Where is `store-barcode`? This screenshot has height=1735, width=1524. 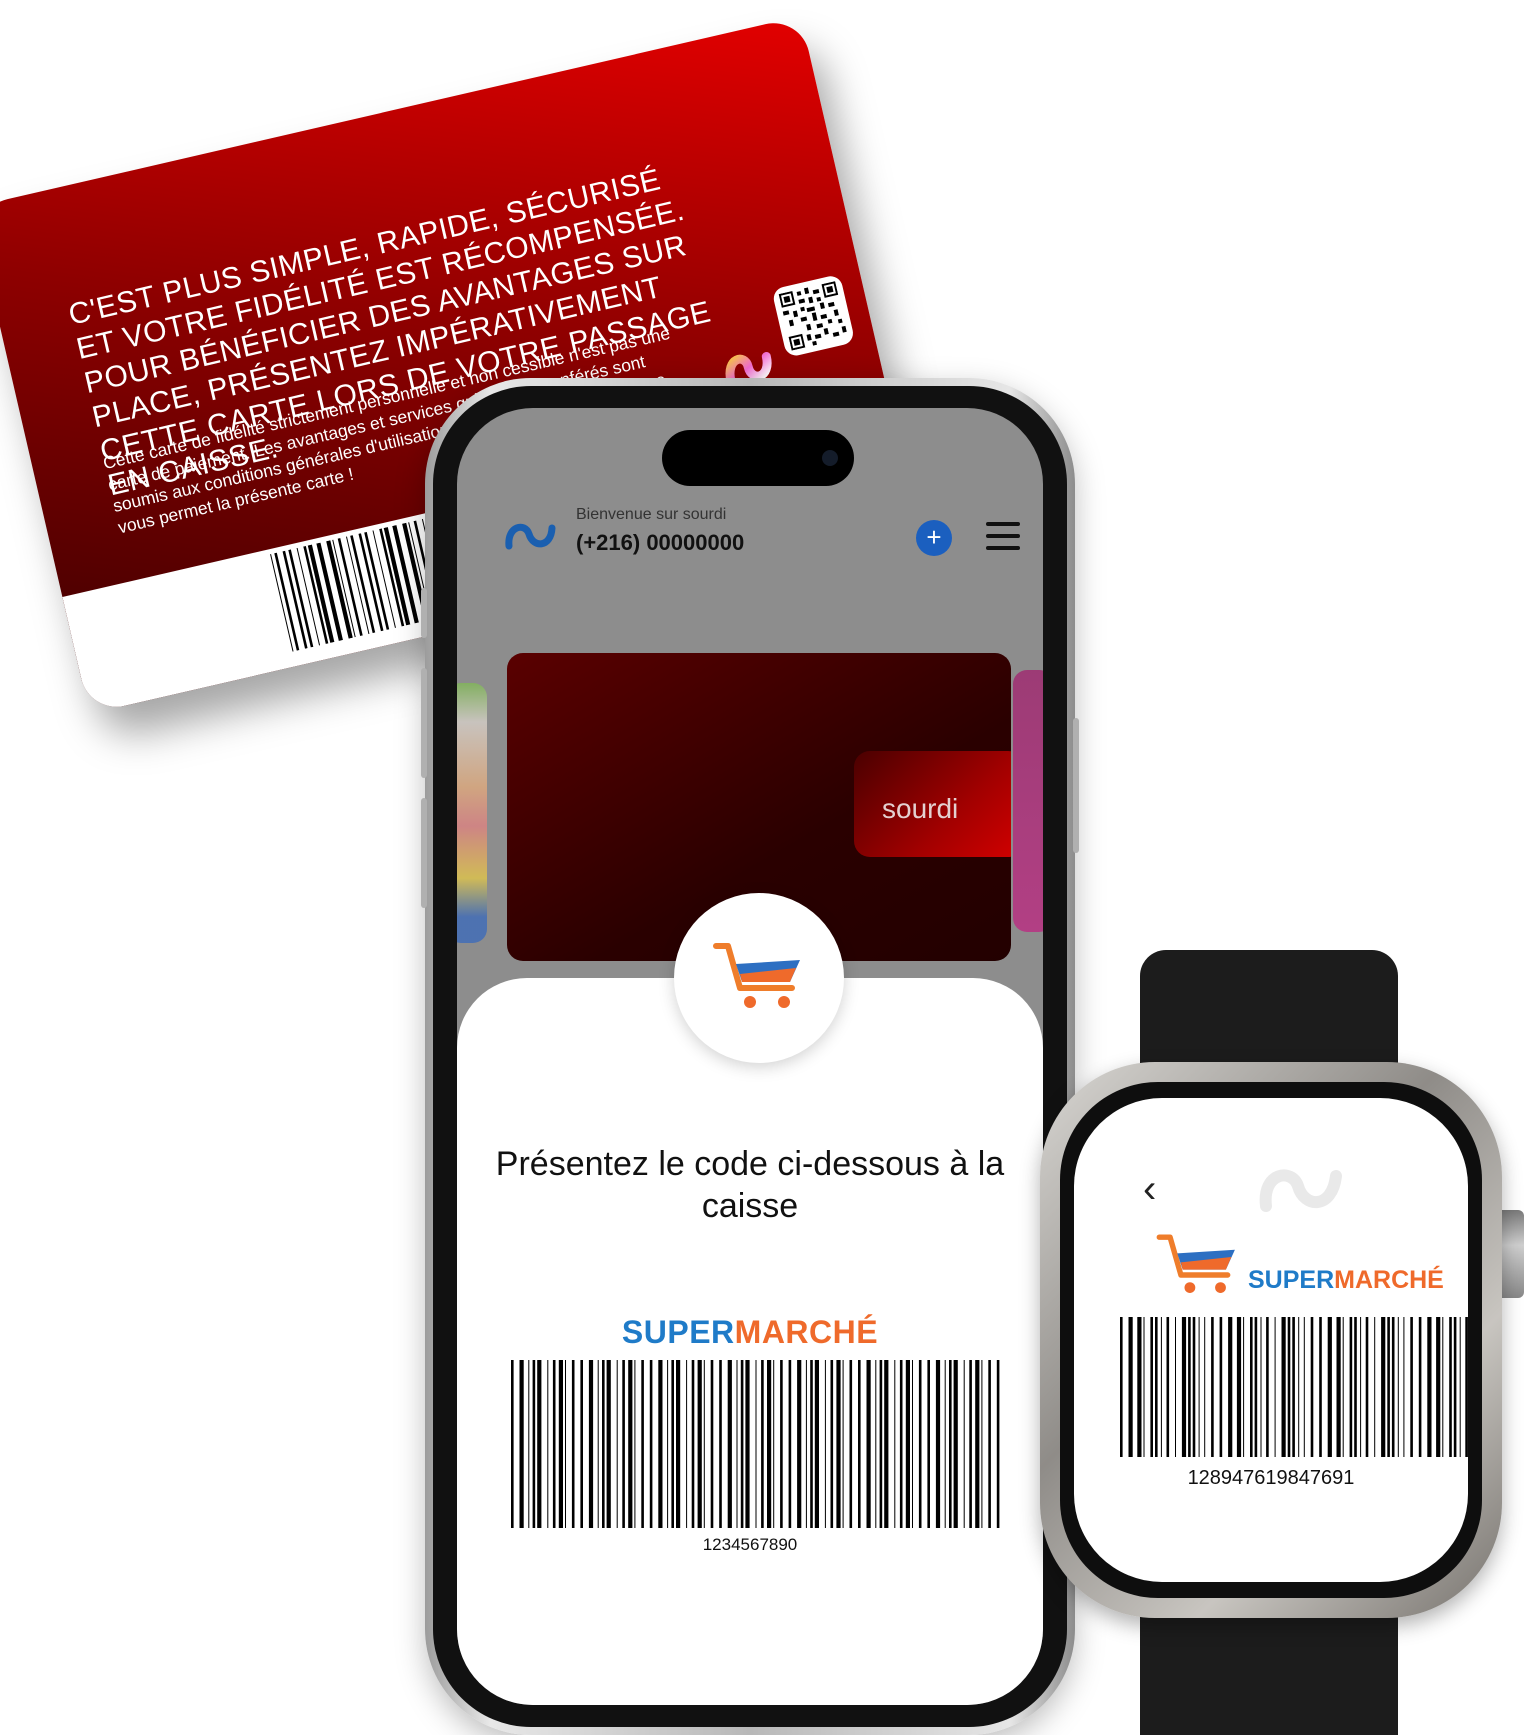 store-barcode is located at coordinates (1294, 1387).